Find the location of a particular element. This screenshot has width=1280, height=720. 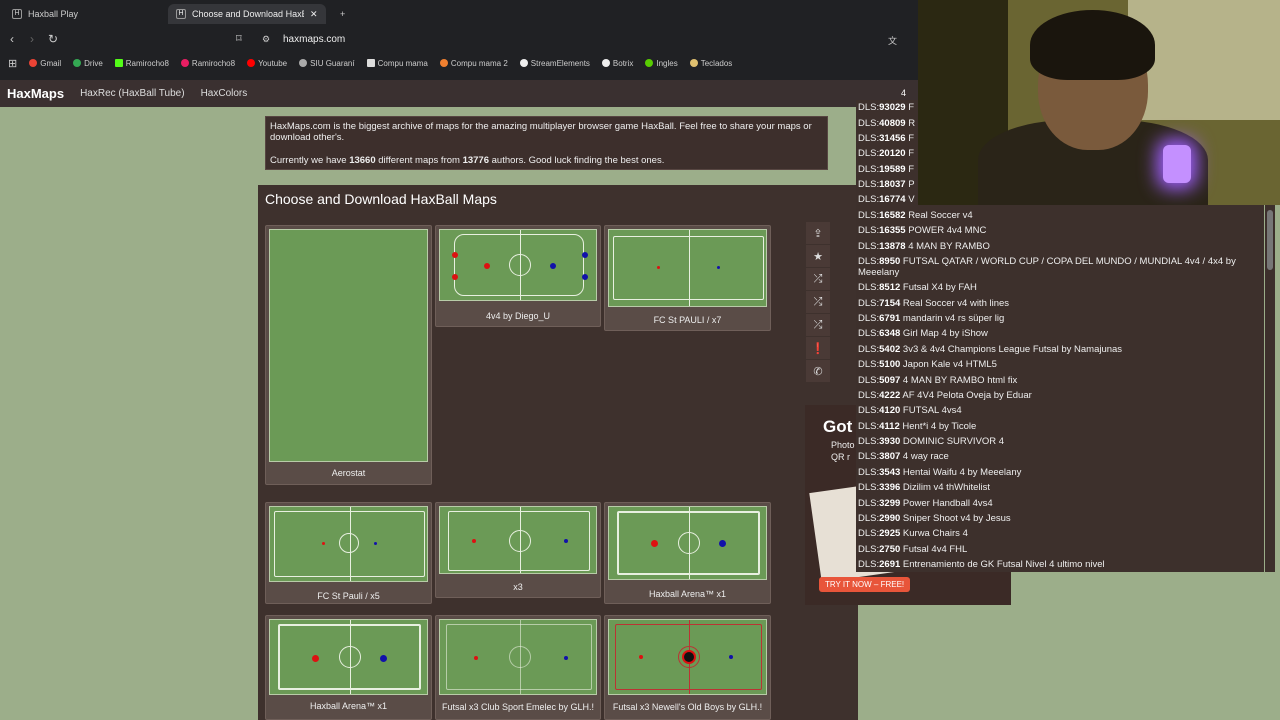

map-card: Aerostat is located at coordinates (348, 355).